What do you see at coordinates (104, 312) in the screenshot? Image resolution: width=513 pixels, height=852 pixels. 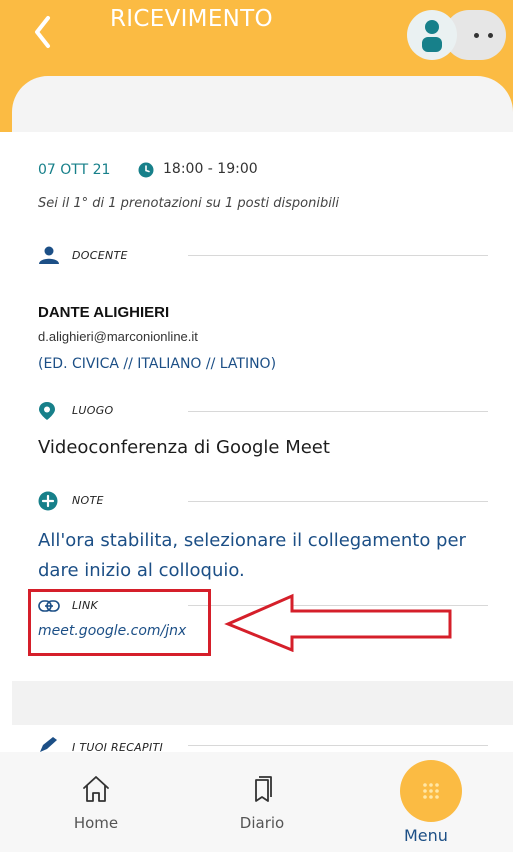 I see `teacher-name: DANTE ALIGHIERI` at bounding box center [104, 312].